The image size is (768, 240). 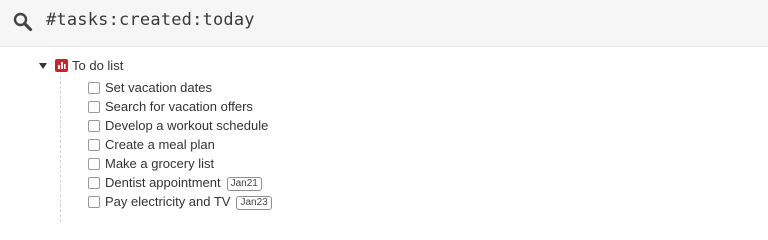 What do you see at coordinates (179, 106) in the screenshot?
I see `task-label: Search for vacation offers` at bounding box center [179, 106].